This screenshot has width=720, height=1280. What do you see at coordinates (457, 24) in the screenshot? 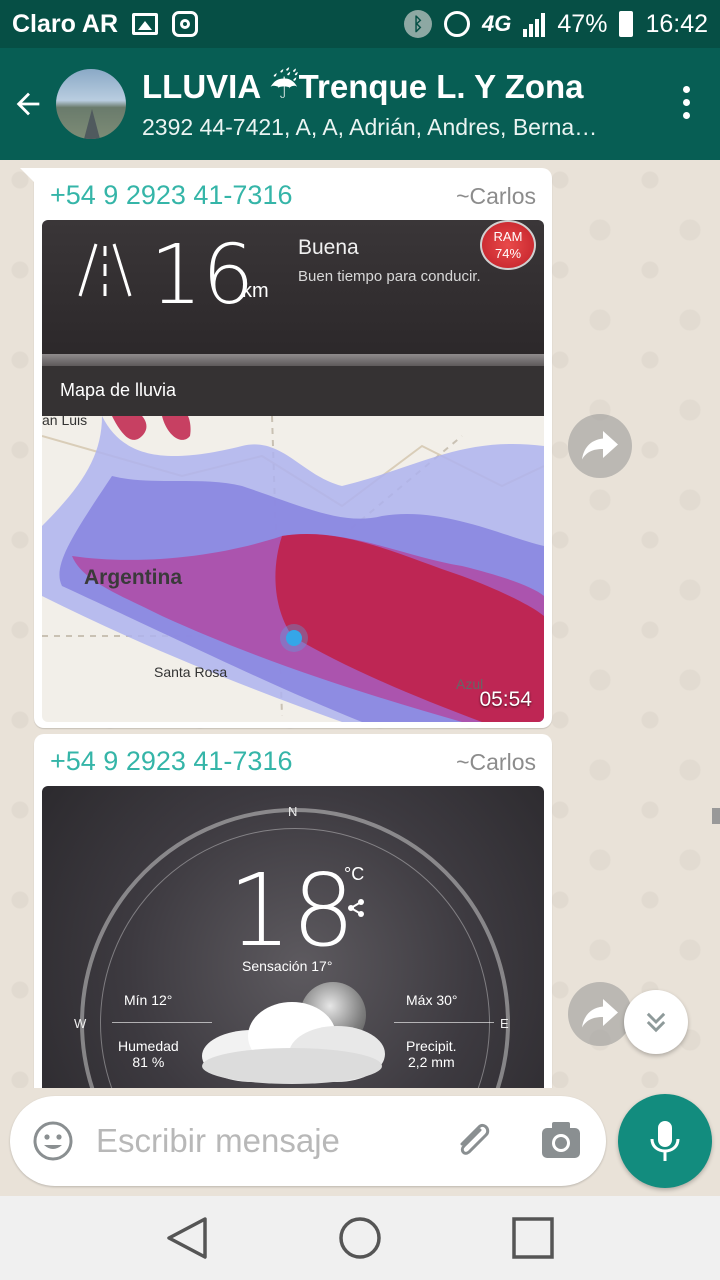
I see `alarm-icon` at bounding box center [457, 24].